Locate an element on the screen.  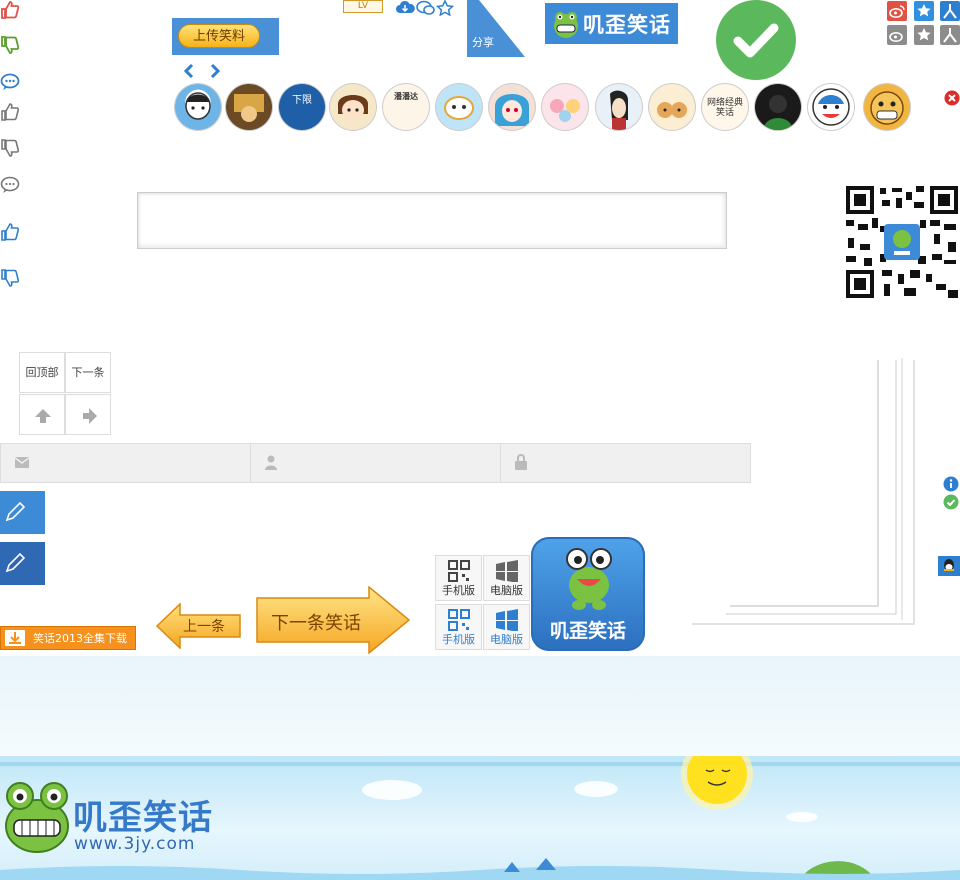
next-item-button: 下一条 is located at coordinates (88, 372).